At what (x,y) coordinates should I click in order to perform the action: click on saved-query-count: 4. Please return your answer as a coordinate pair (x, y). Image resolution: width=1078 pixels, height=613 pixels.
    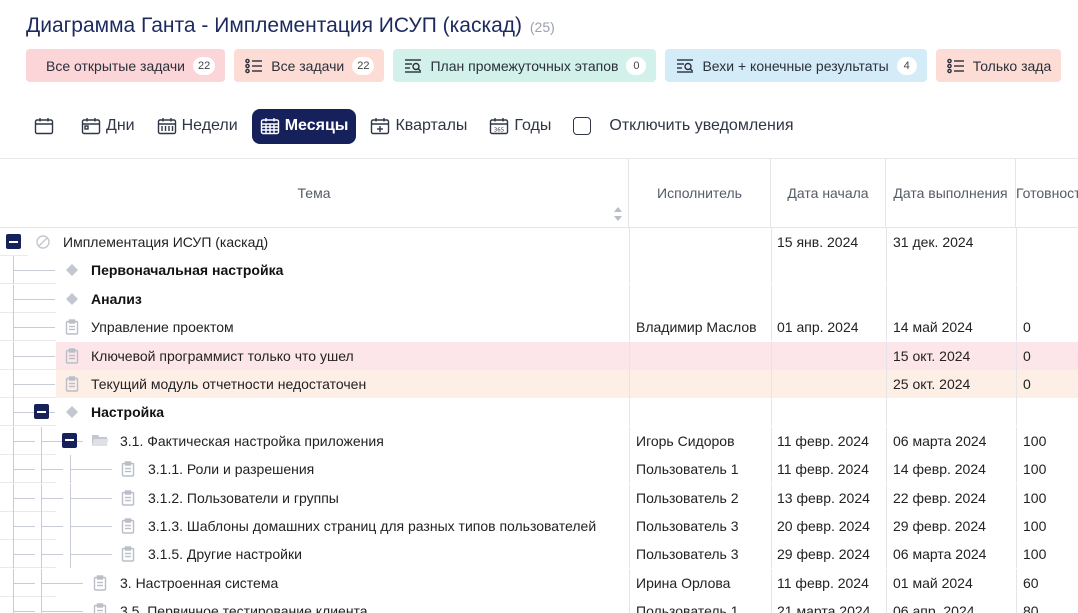
    Looking at the image, I should click on (906, 65).